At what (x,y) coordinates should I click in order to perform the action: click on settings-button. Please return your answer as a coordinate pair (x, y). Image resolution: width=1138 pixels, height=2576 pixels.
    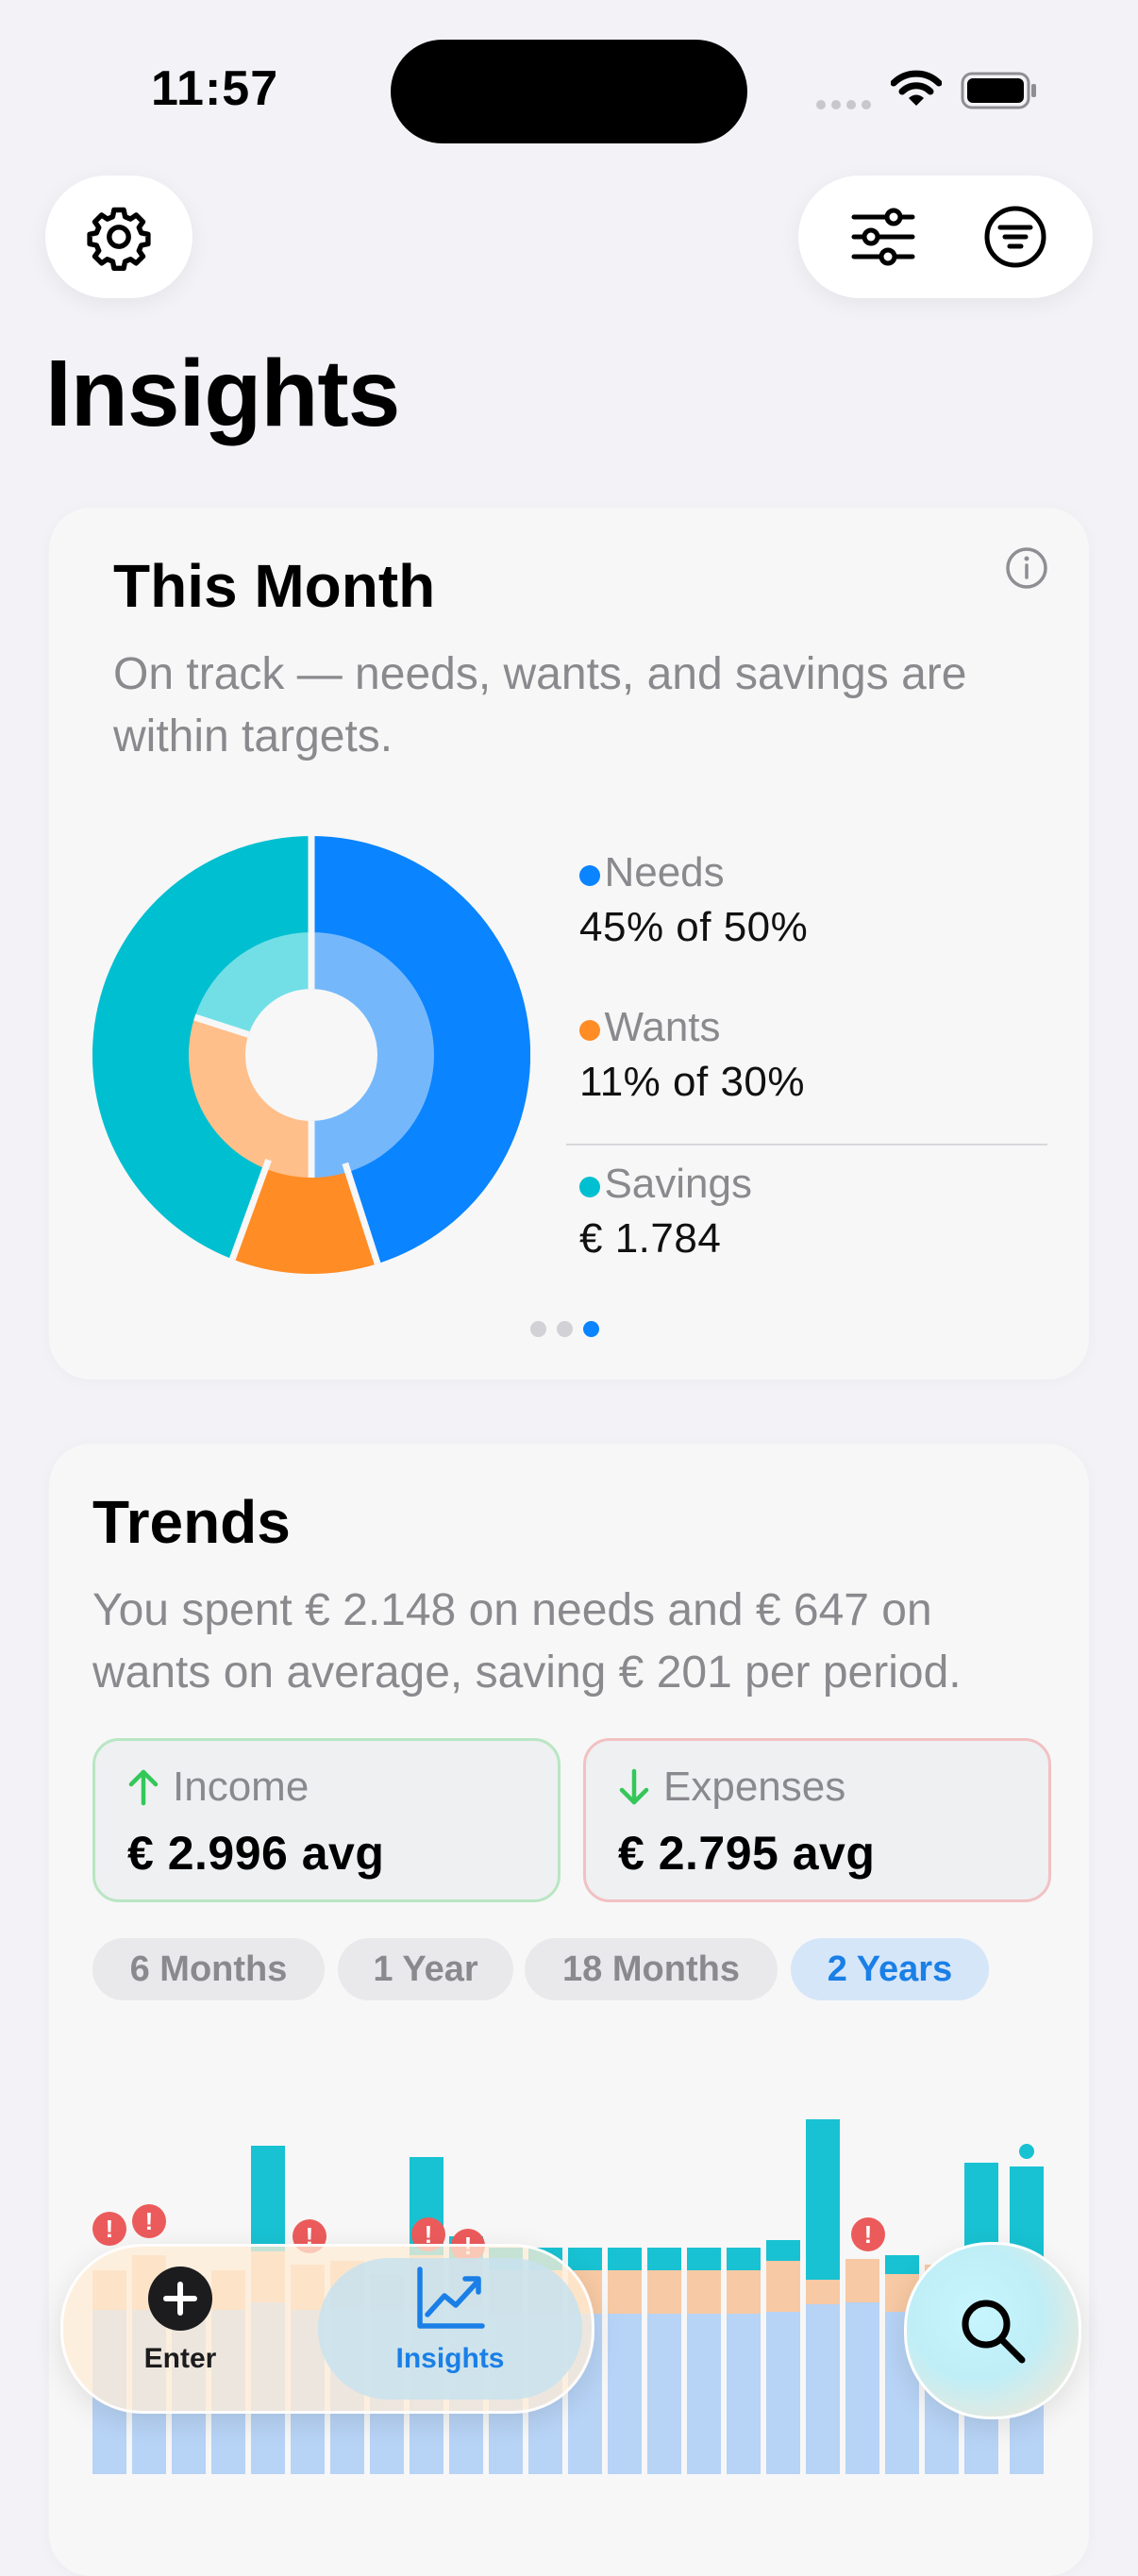
    Looking at the image, I should click on (118, 237).